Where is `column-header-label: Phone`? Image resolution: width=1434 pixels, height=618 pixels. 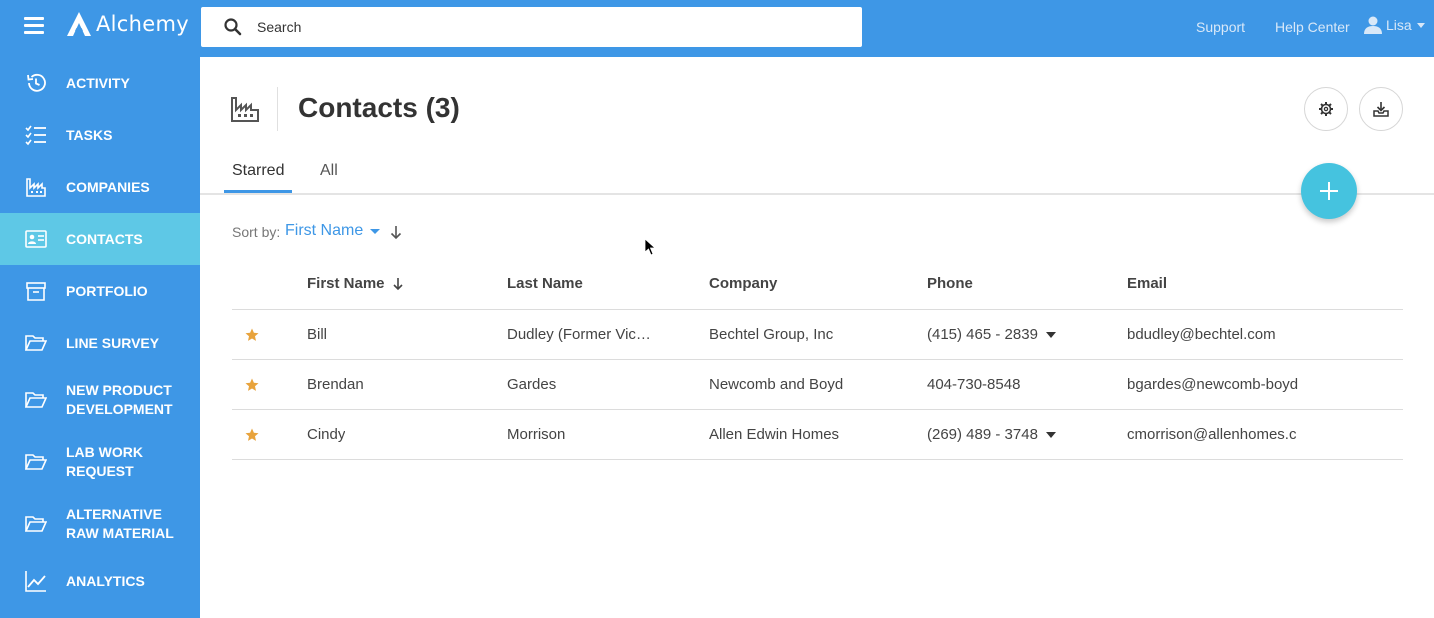
column-header-label: Phone is located at coordinates (950, 283).